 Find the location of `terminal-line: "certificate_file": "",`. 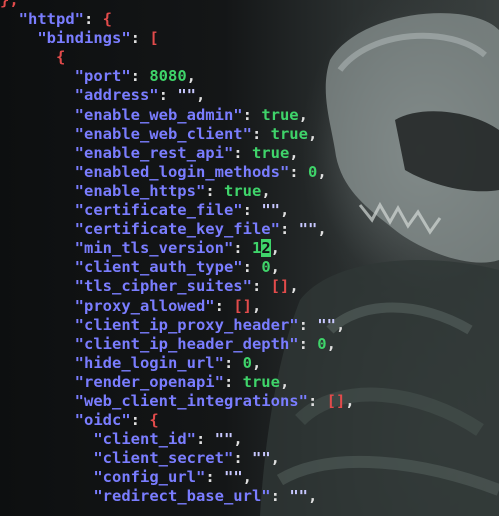

terminal-line: "certificate_file": "", is located at coordinates (249, 210).